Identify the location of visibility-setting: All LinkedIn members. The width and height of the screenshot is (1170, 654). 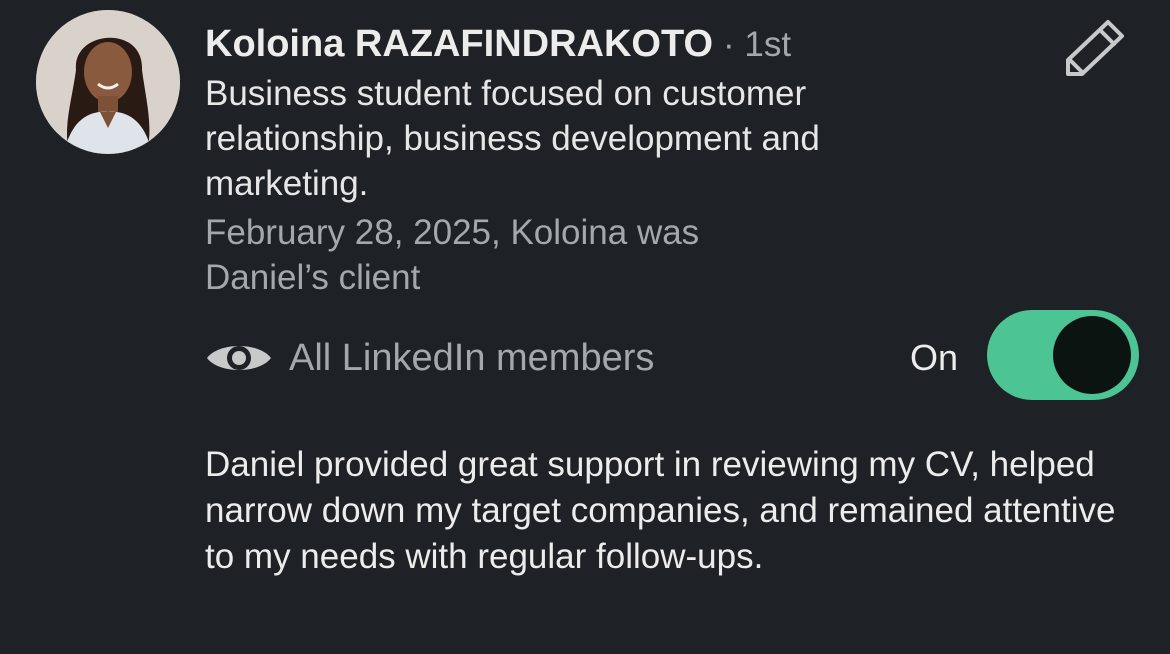
(429, 358).